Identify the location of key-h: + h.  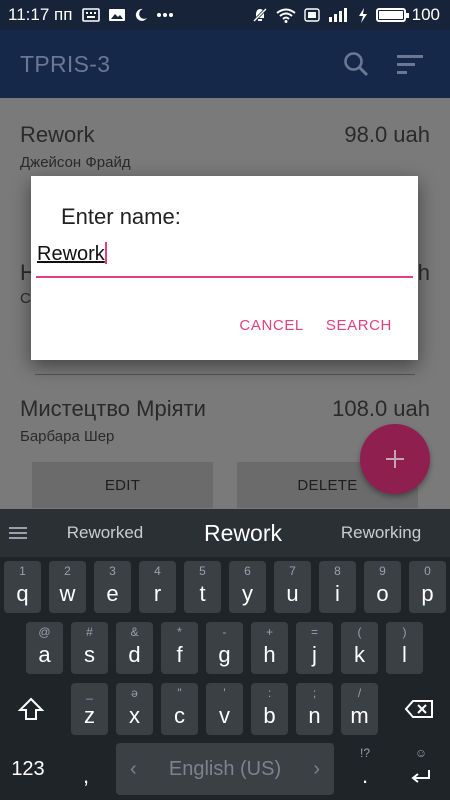
(269, 648).